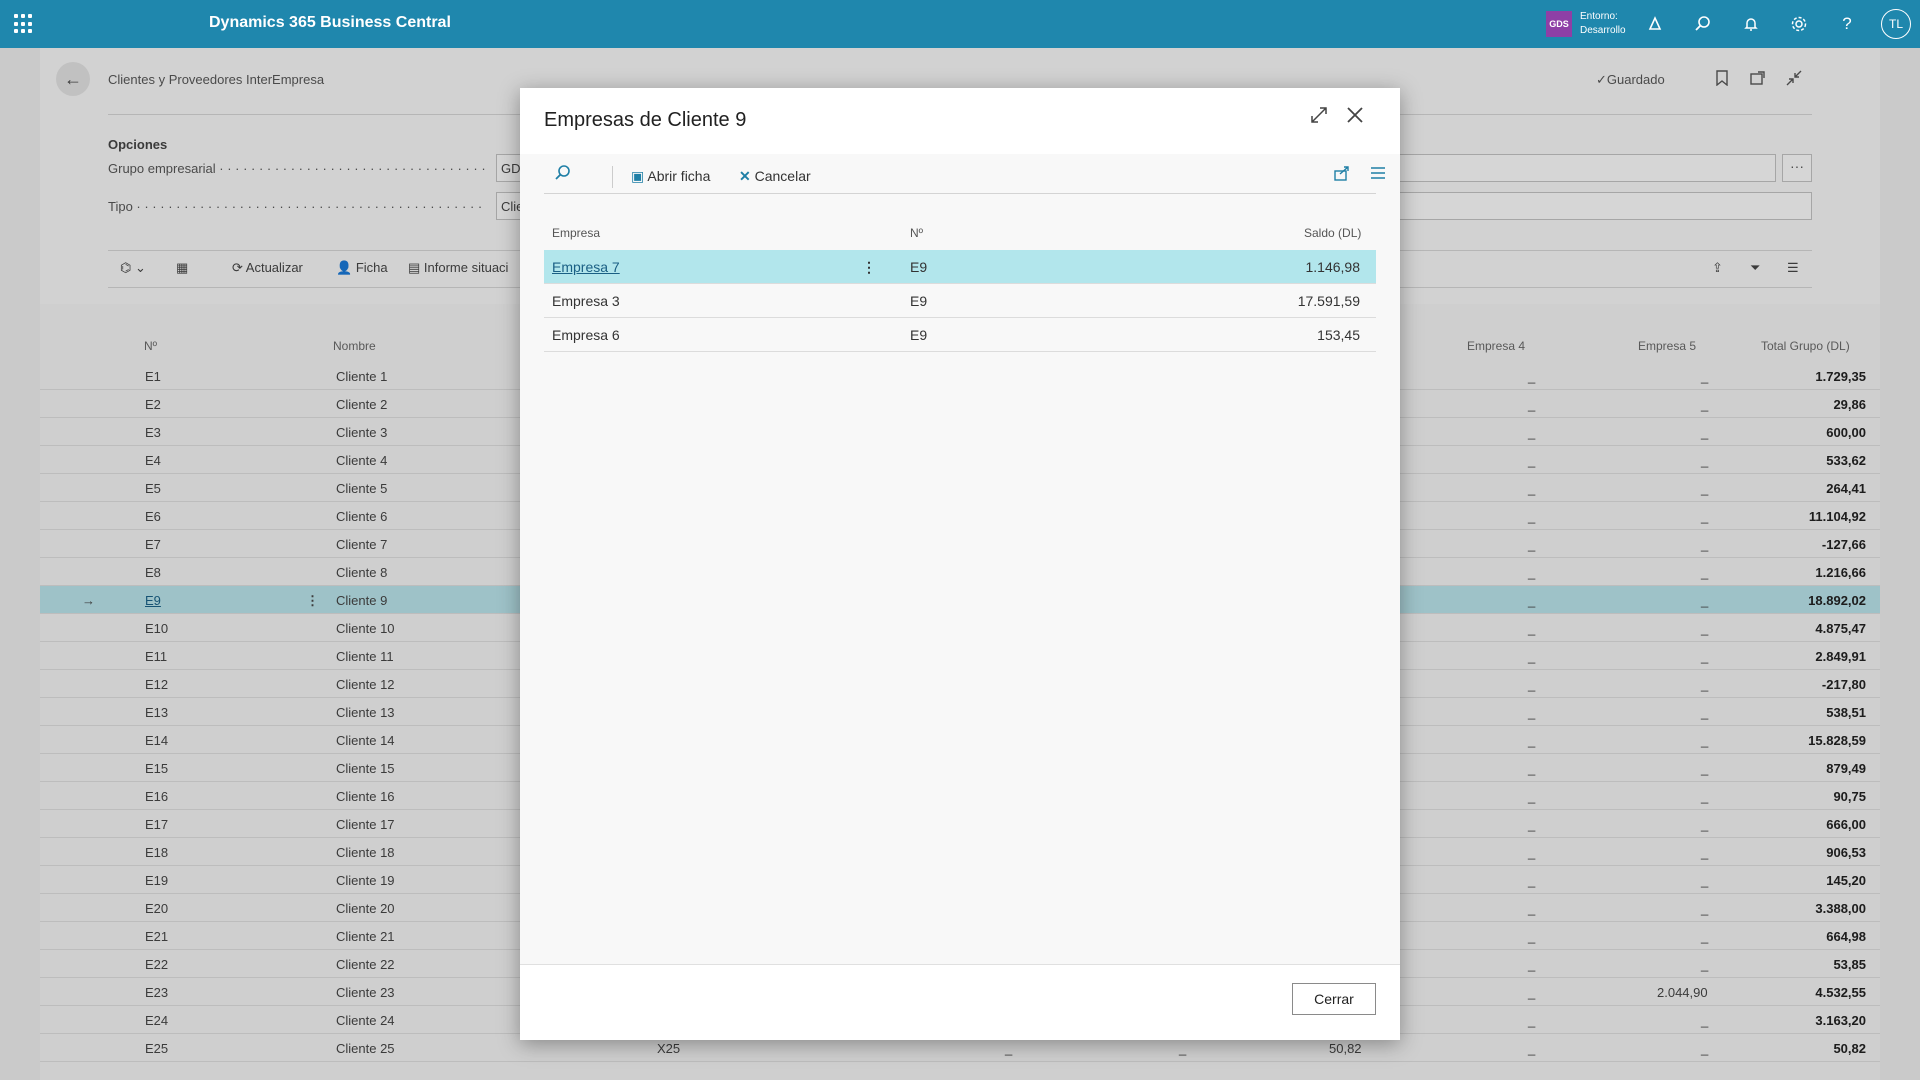 The height and width of the screenshot is (1080, 1920). Describe the element at coordinates (586, 301) in the screenshot. I see `company-name: Empresa 3` at that location.